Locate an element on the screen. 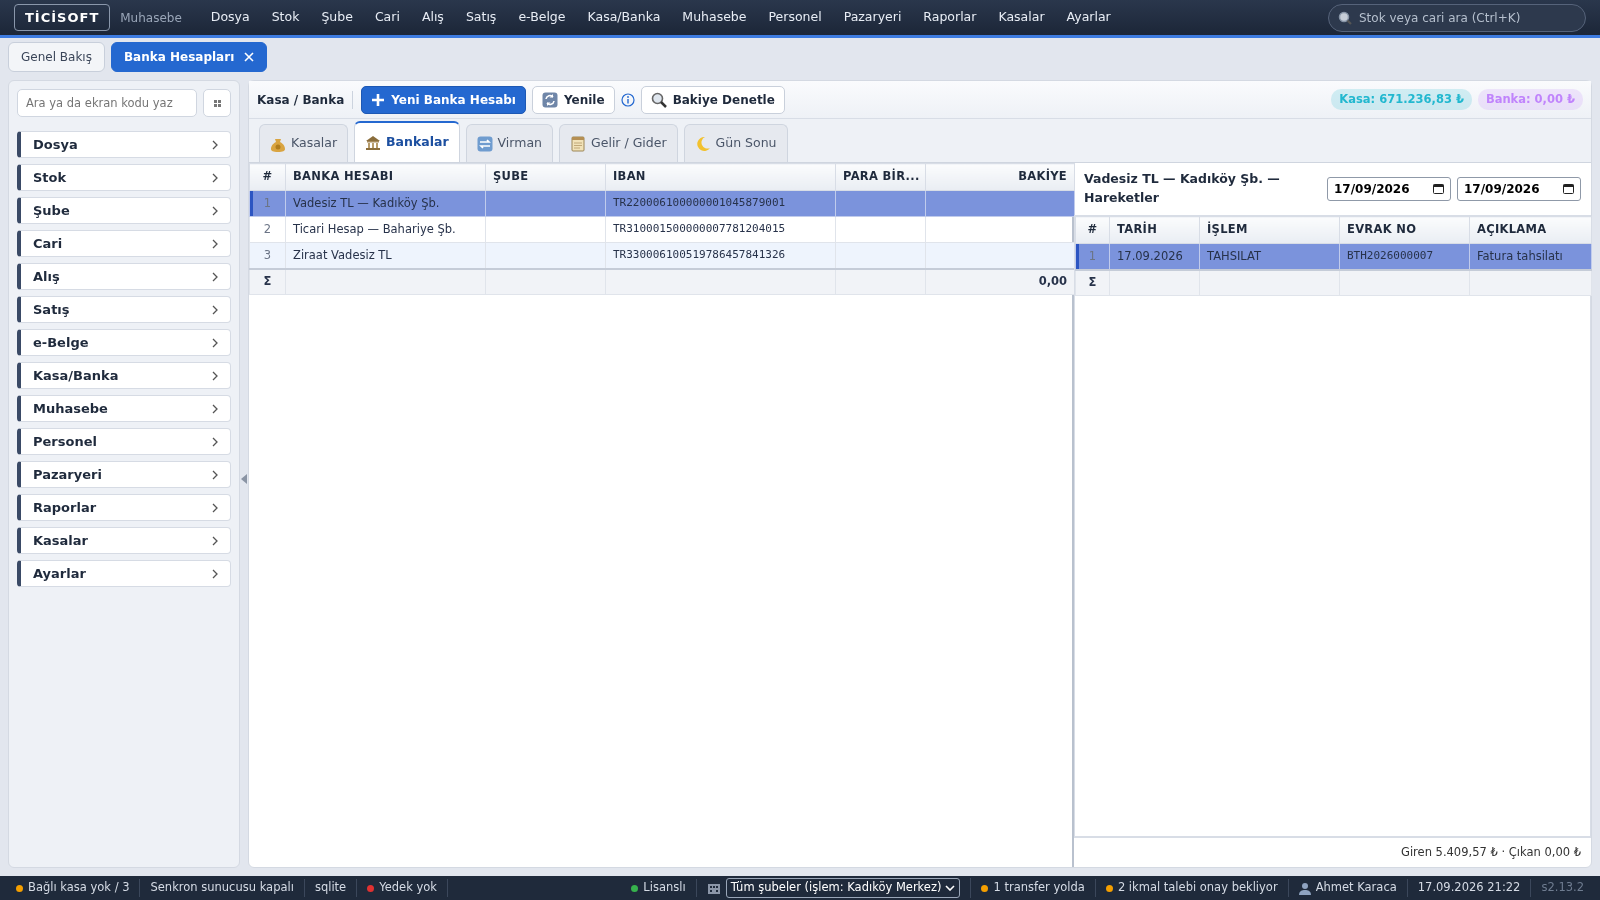 The height and width of the screenshot is (900, 1600). tab: Gelir / Gider is located at coordinates (618, 143).